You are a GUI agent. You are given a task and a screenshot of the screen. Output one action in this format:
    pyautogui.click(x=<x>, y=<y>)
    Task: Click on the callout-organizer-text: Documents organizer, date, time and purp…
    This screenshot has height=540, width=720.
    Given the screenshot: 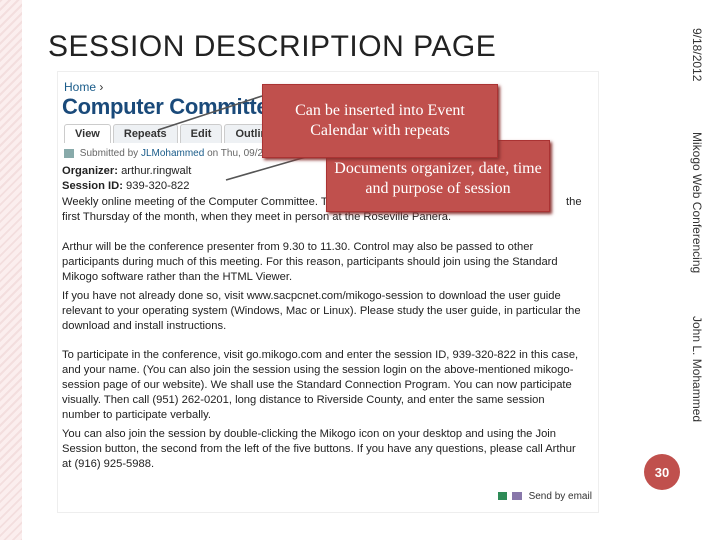 What is the action you would take?
    pyautogui.click(x=438, y=178)
    